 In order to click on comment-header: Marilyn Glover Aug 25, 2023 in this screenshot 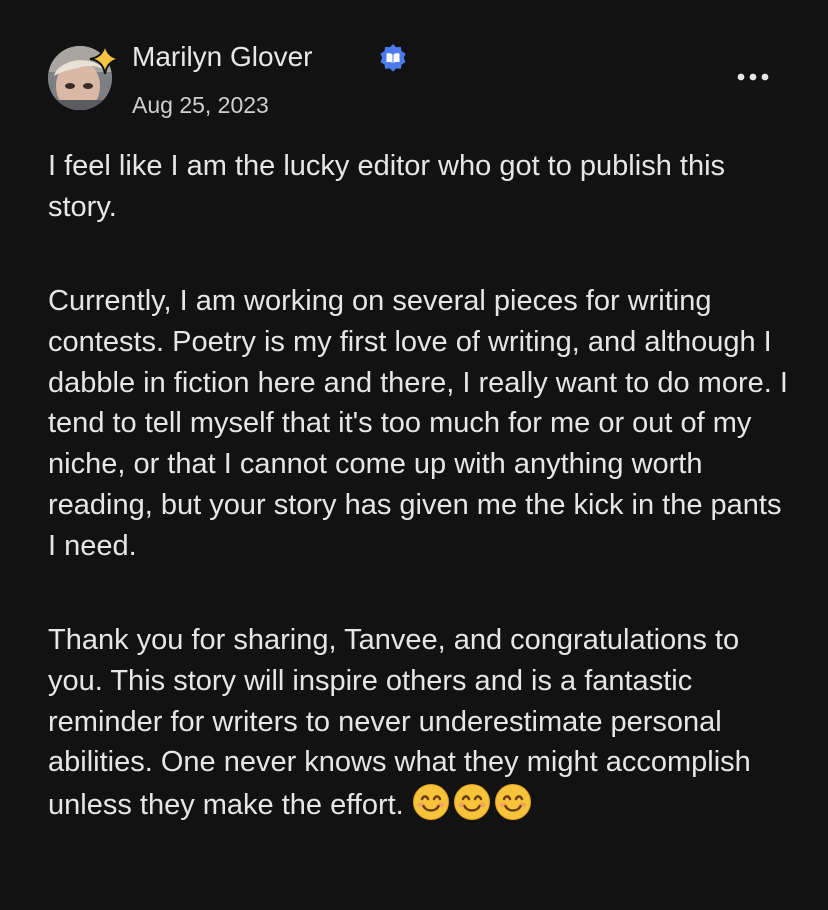, I will do `click(418, 80)`.